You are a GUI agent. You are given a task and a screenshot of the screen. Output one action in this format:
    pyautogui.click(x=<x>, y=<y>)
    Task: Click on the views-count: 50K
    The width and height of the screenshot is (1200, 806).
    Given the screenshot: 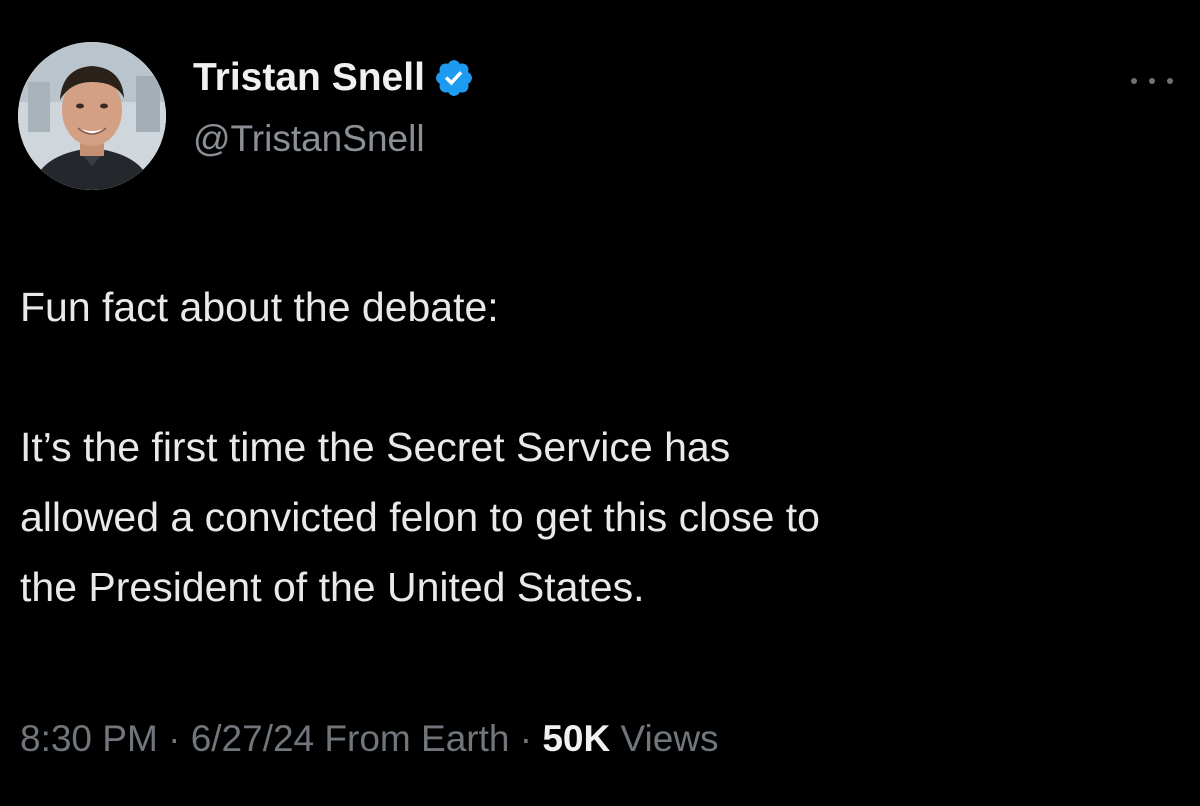 What is the action you would take?
    pyautogui.click(x=576, y=738)
    